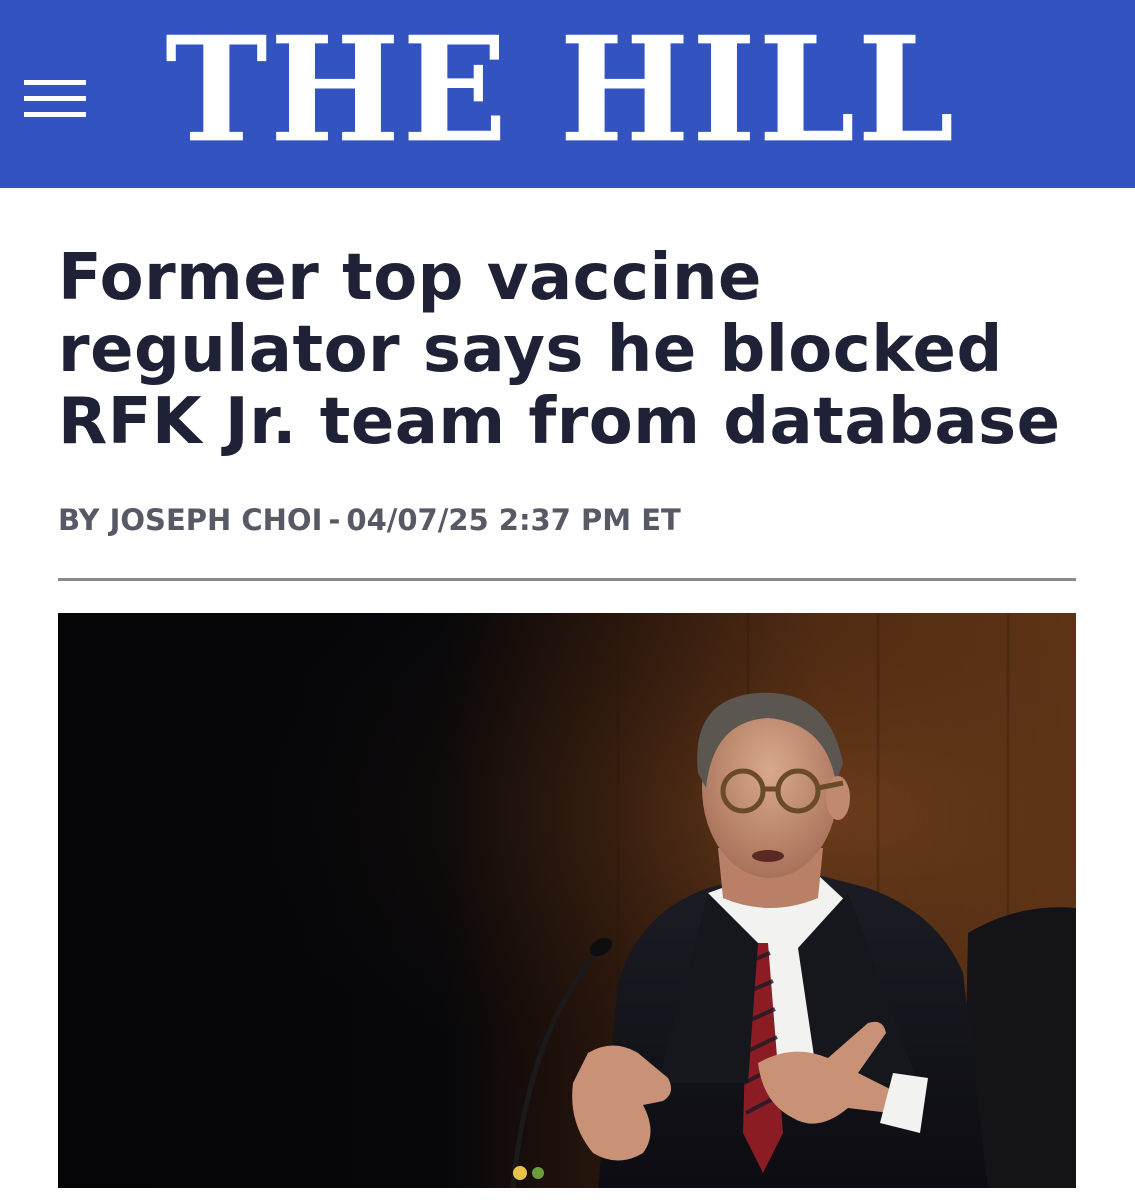  Describe the element at coordinates (570, 89) in the screenshot. I see `site-logo: THE HILL` at that location.